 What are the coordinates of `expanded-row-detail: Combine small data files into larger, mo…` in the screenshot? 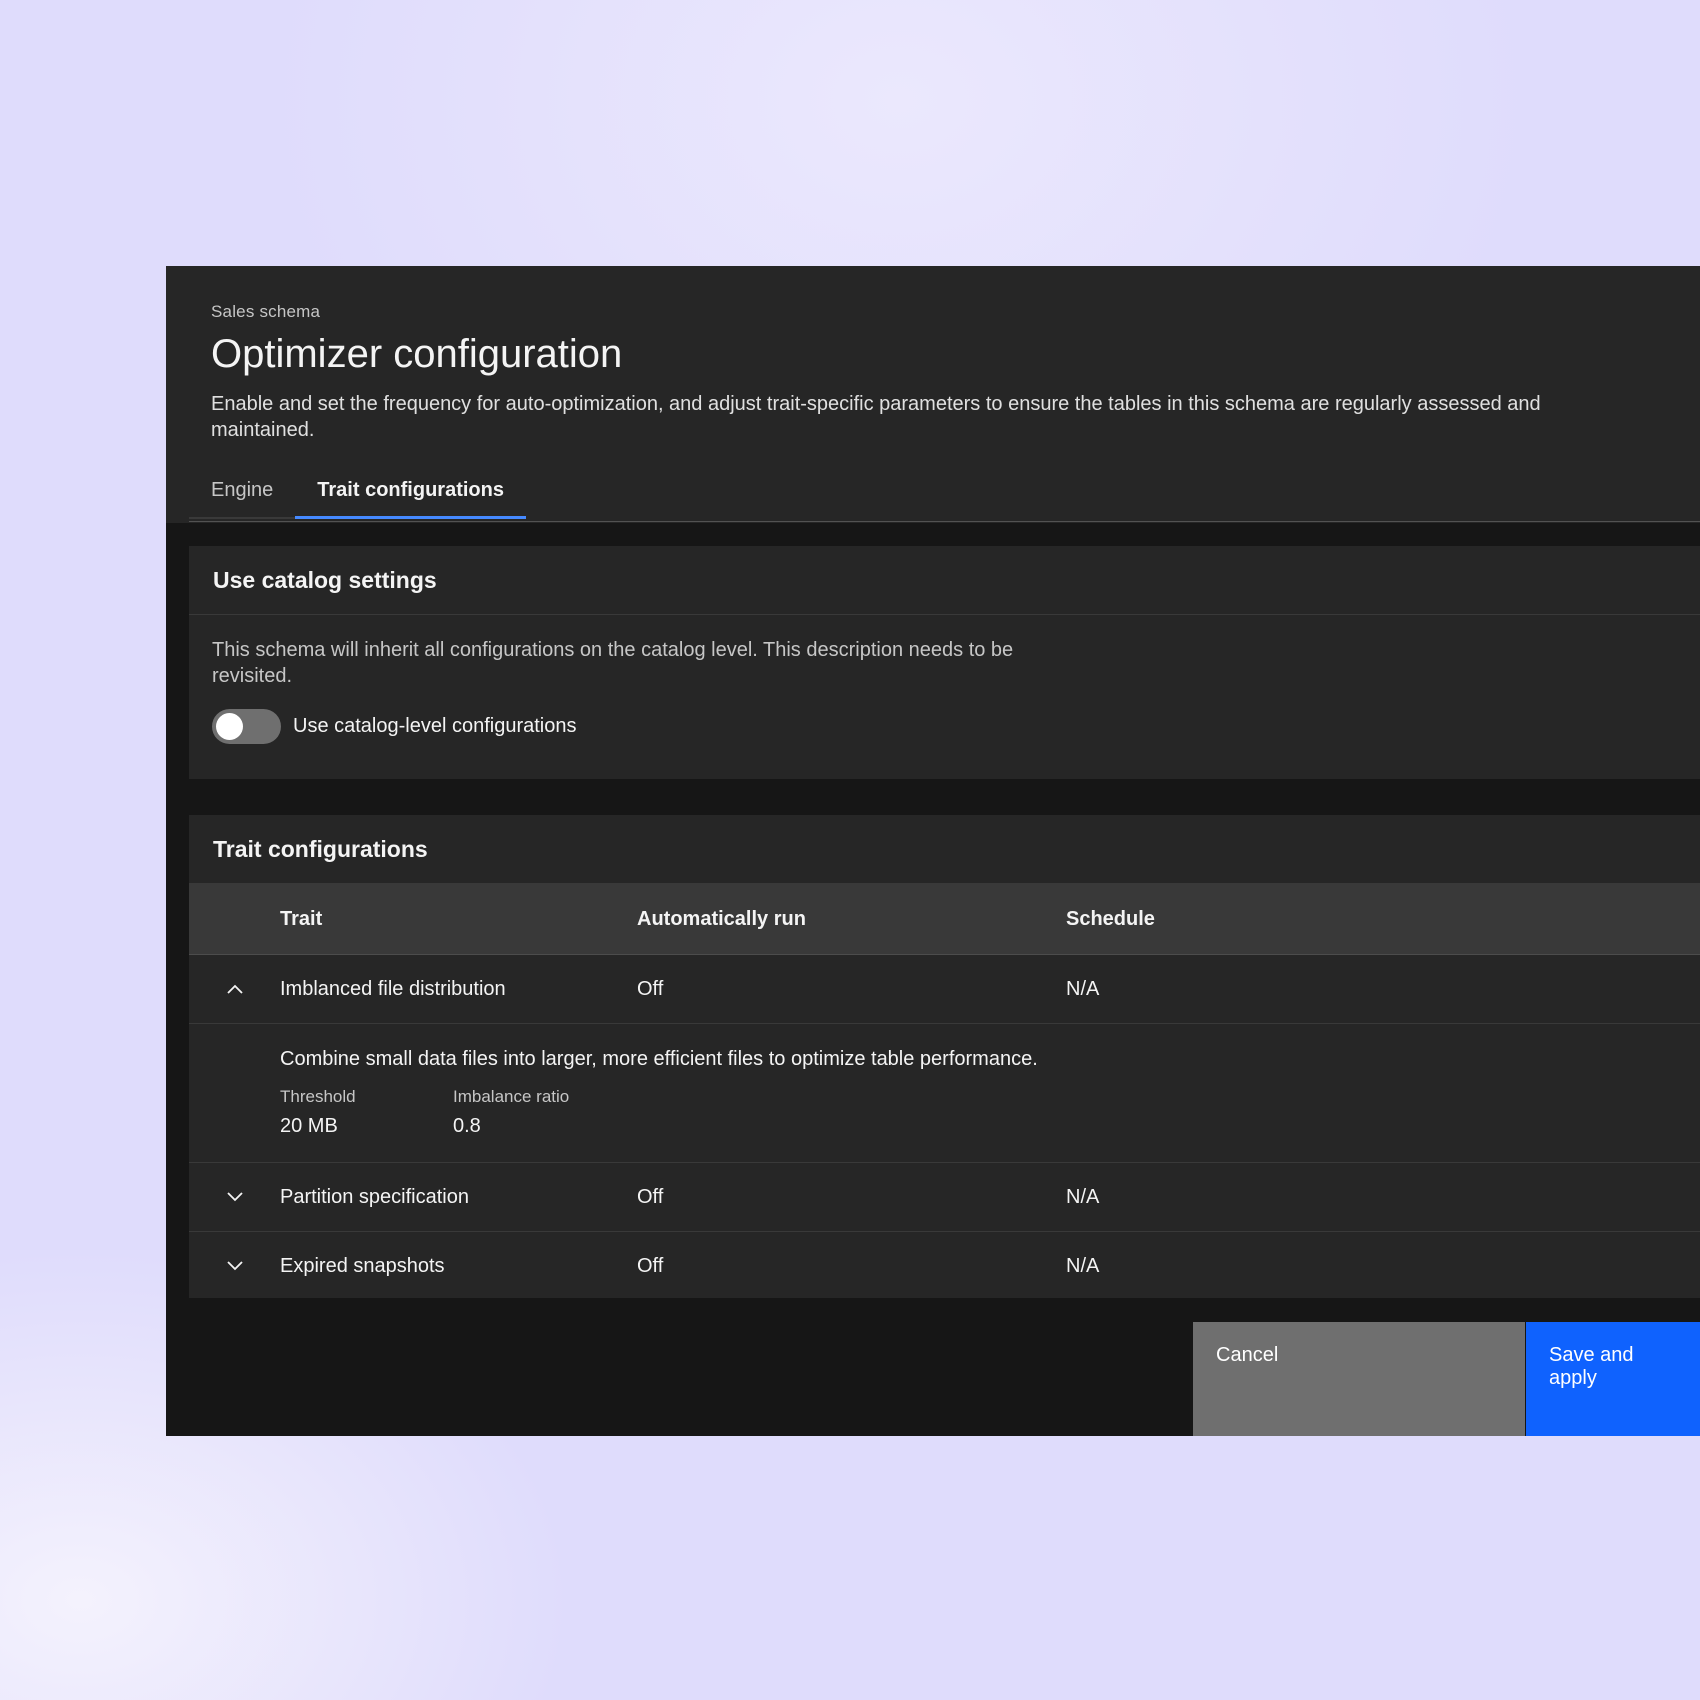 It's located at (944, 1093).